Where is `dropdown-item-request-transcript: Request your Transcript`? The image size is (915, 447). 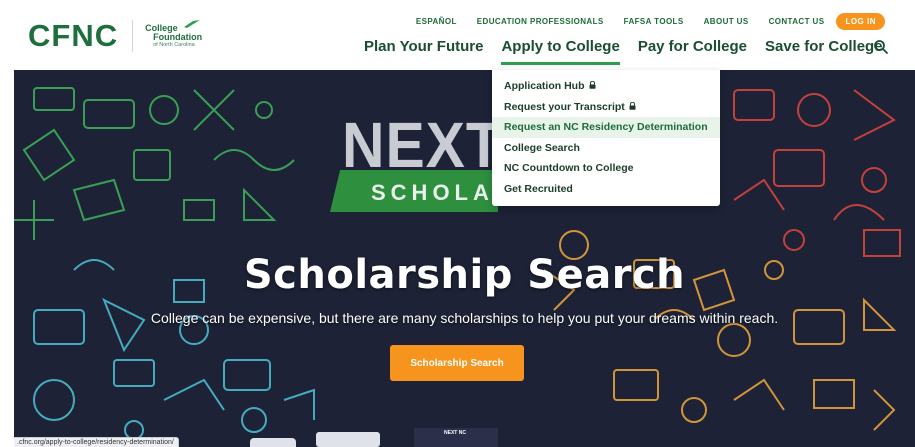 dropdown-item-request-transcript: Request your Transcript is located at coordinates (606, 107).